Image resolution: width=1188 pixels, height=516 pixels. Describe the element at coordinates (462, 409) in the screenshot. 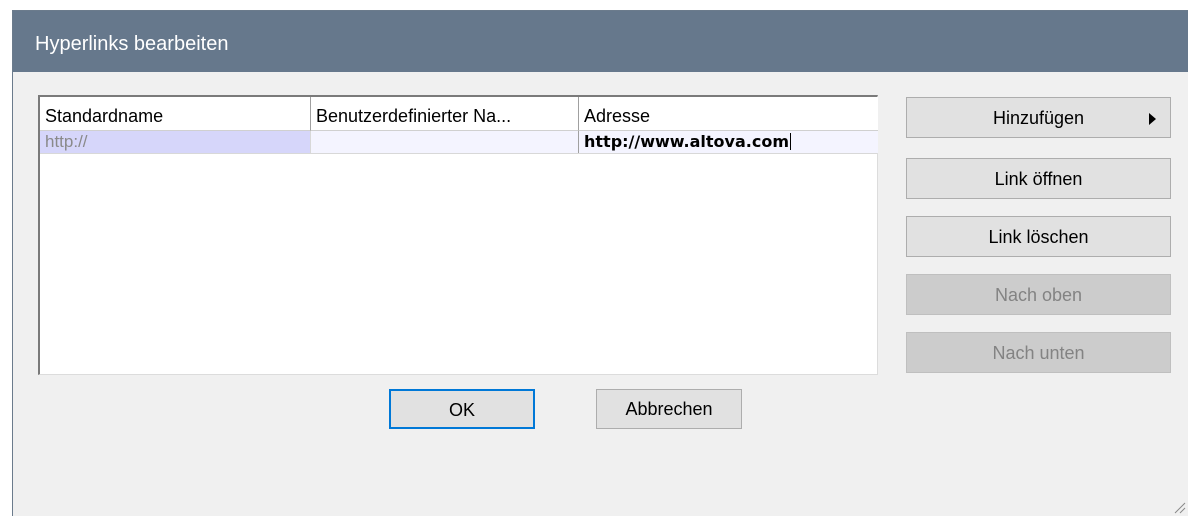

I see `ok-button: OK` at that location.